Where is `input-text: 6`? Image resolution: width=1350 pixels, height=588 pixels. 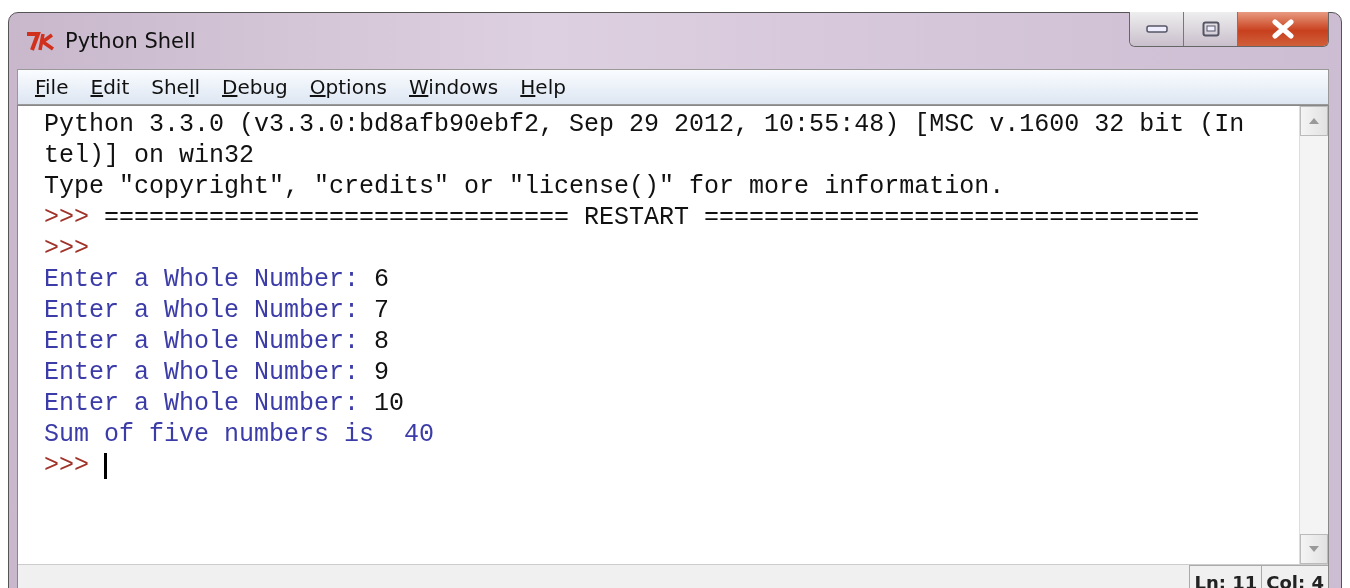
input-text: 6 is located at coordinates (382, 279).